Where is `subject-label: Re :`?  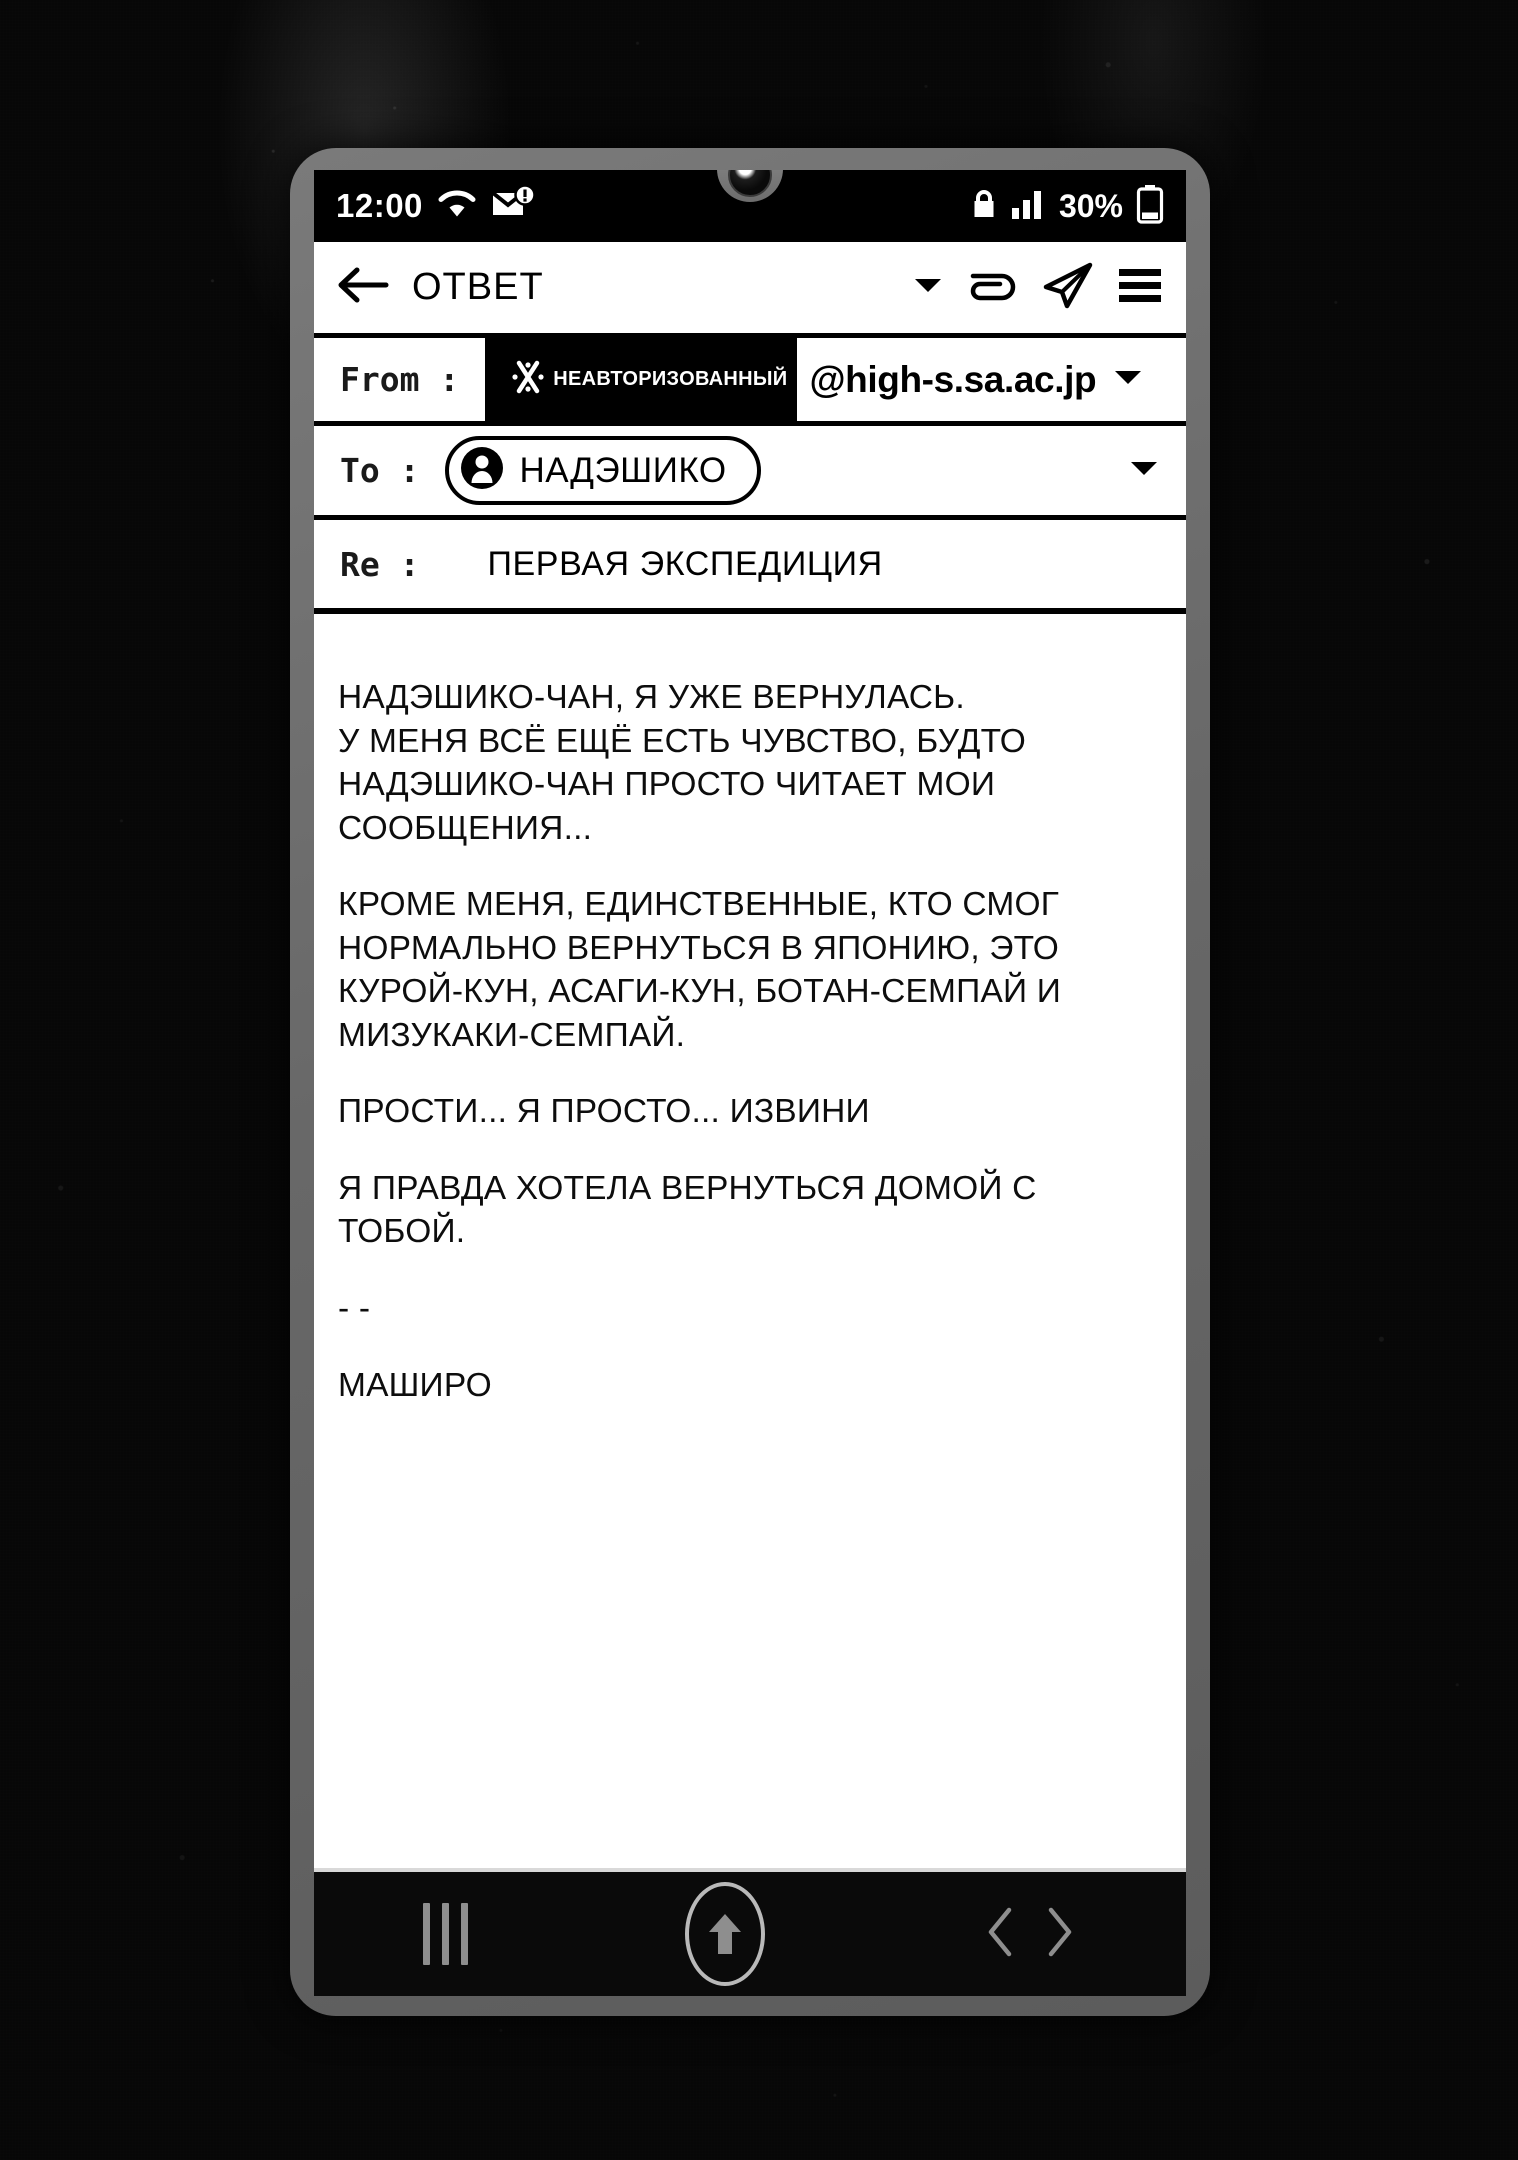 subject-label: Re : is located at coordinates (380, 564).